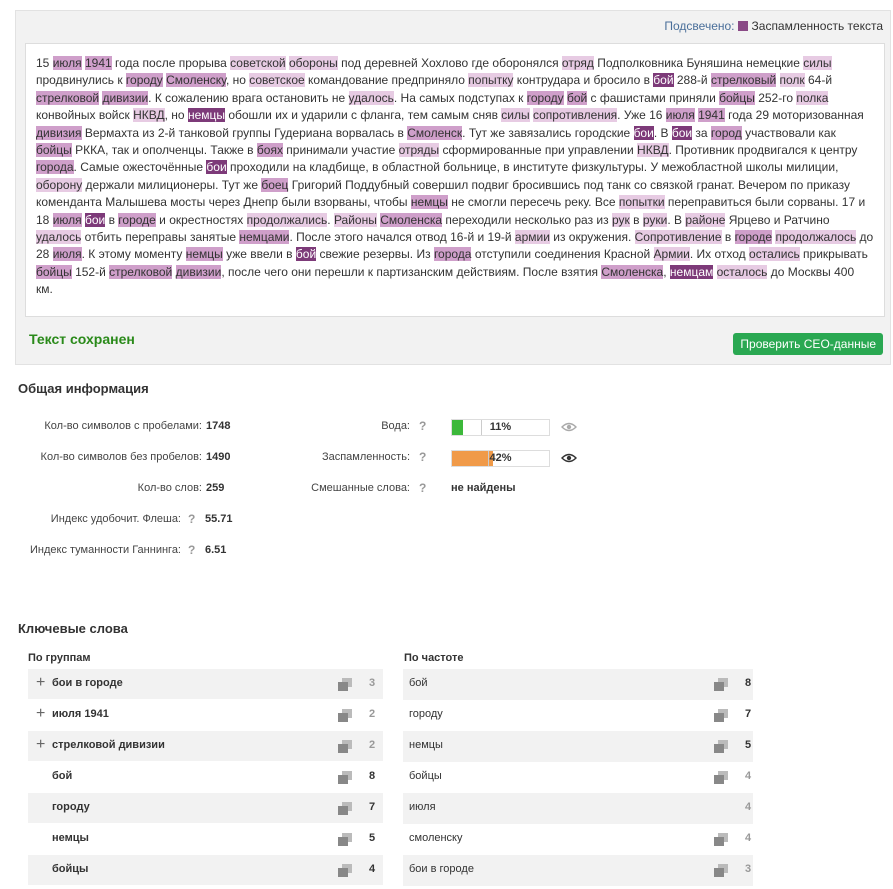 Image resolution: width=893 pixels, height=889 pixels. I want to click on text-fragment: с фашистами приняли, so click(653, 97).